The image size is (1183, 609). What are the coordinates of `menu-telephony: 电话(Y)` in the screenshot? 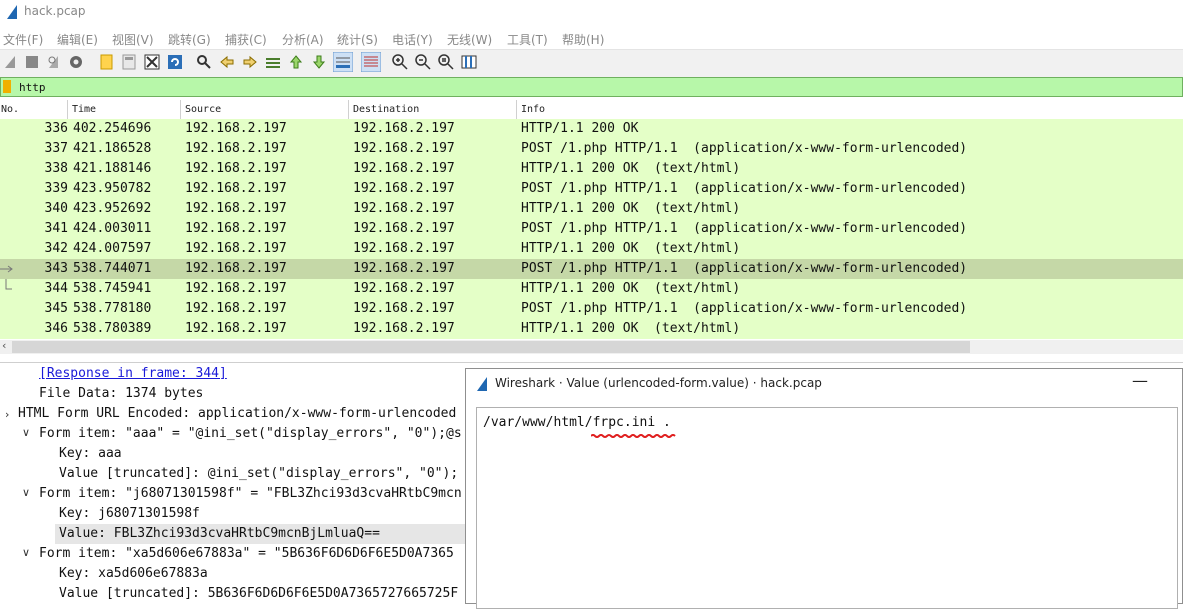 It's located at (412, 39).